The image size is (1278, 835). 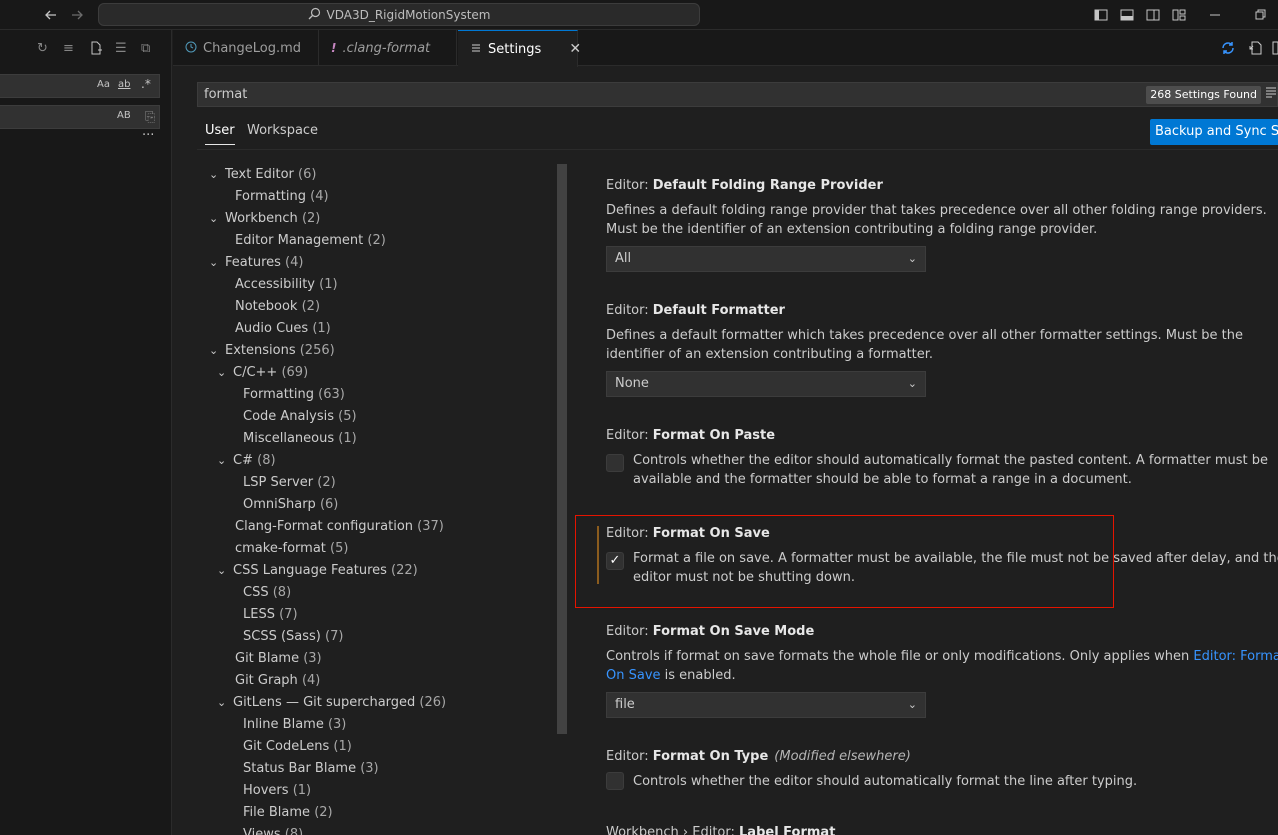 What do you see at coordinates (1275, 50) in the screenshot?
I see `split-editor-icon` at bounding box center [1275, 50].